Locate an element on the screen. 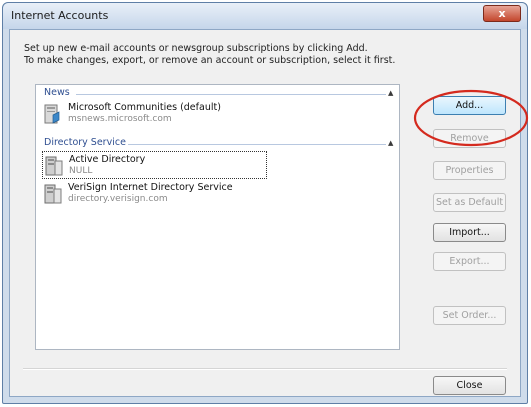  account-item-active-directory: Active Directory NULL is located at coordinates (154, 165).